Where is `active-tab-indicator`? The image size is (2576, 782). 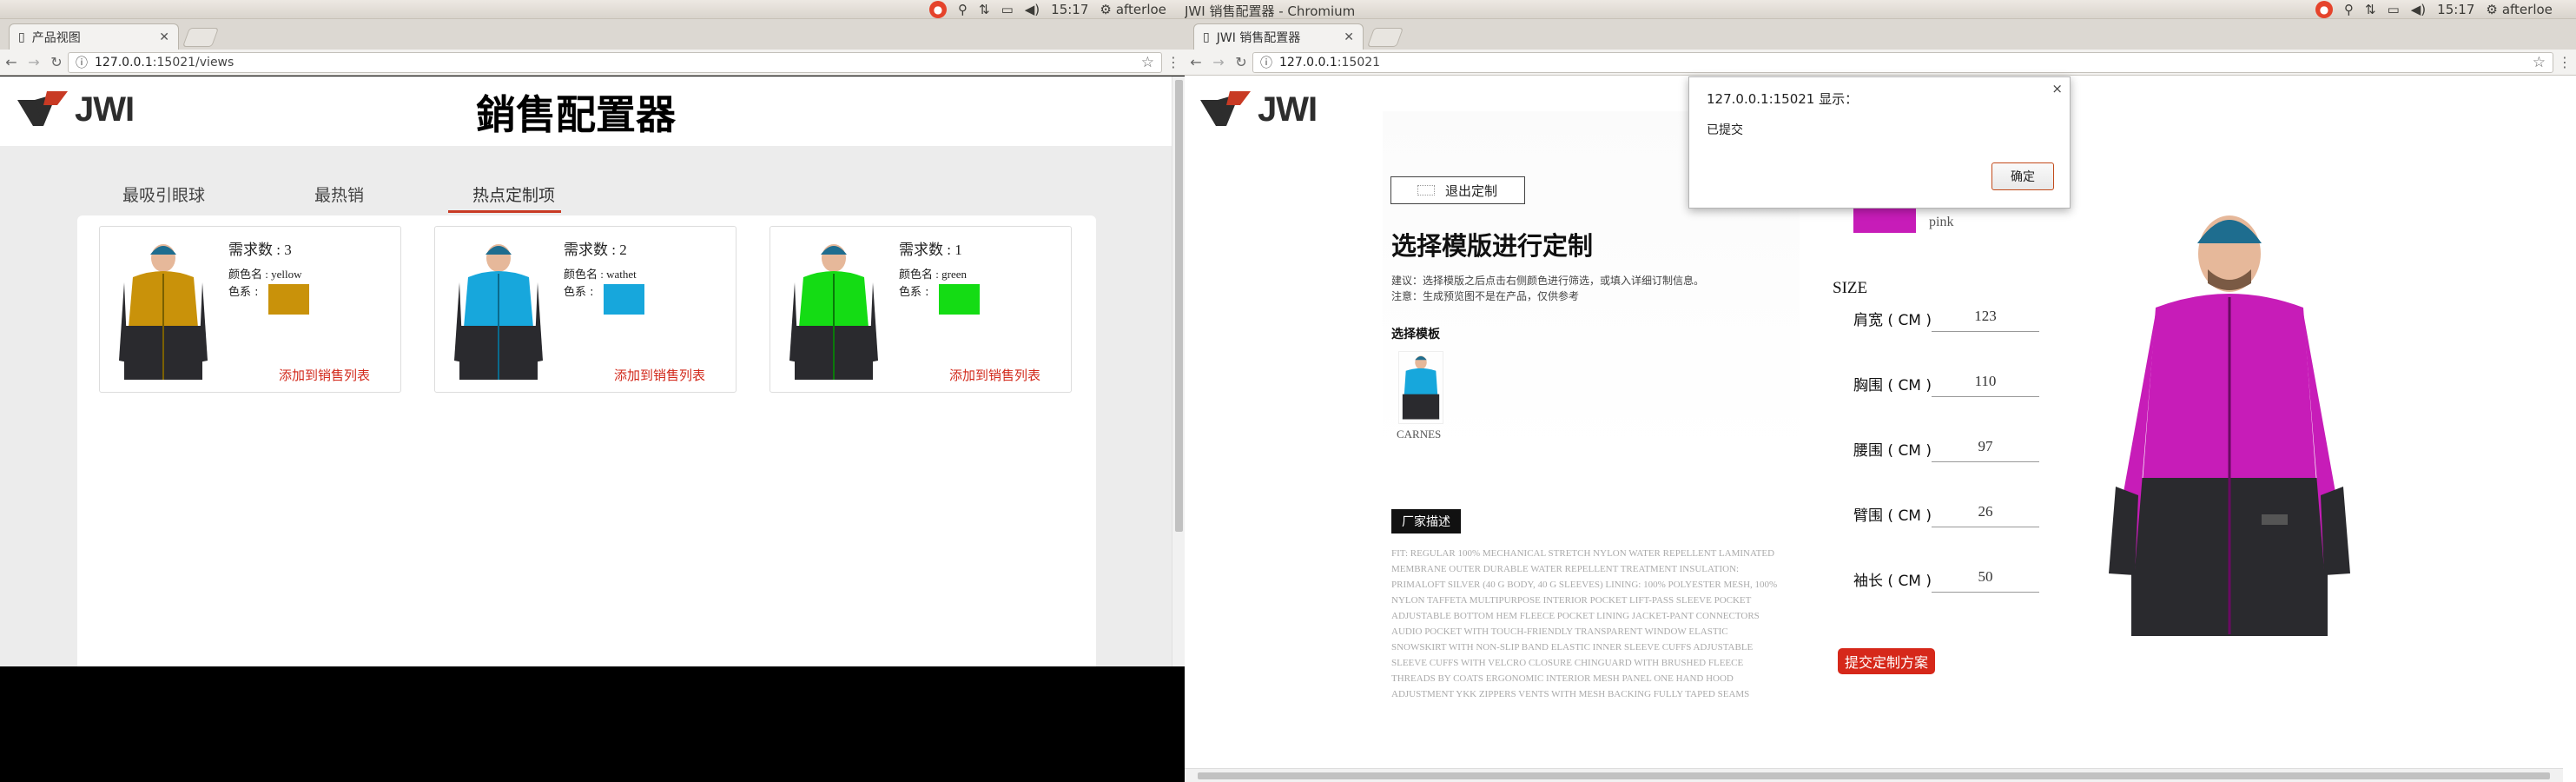
active-tab-indicator is located at coordinates (504, 212).